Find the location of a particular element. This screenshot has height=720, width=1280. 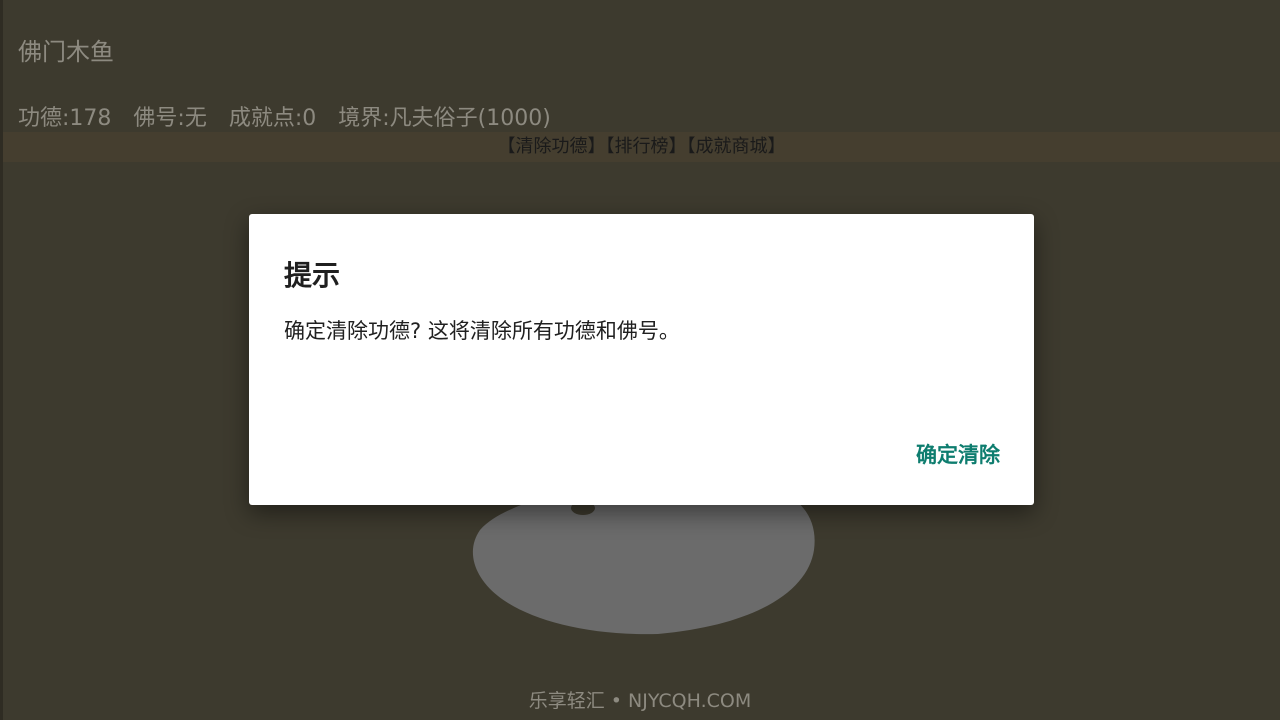

dialog-message: 确定清除功德? 这将清除所有功德和佛号。 is located at coordinates (482, 331).